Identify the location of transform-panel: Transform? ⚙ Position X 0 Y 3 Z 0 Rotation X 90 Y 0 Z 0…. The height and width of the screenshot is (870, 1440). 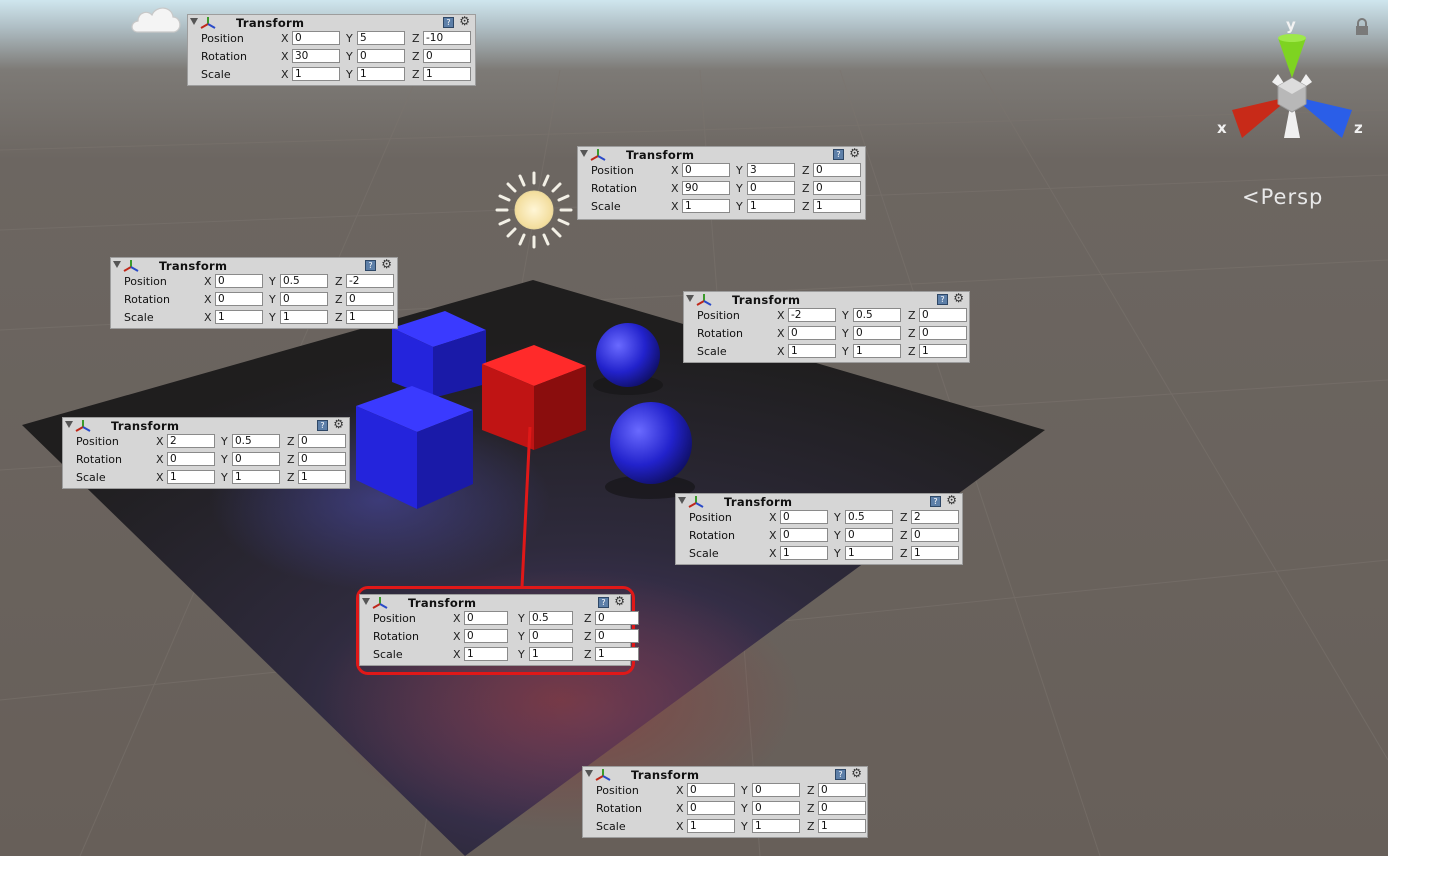
(721, 183).